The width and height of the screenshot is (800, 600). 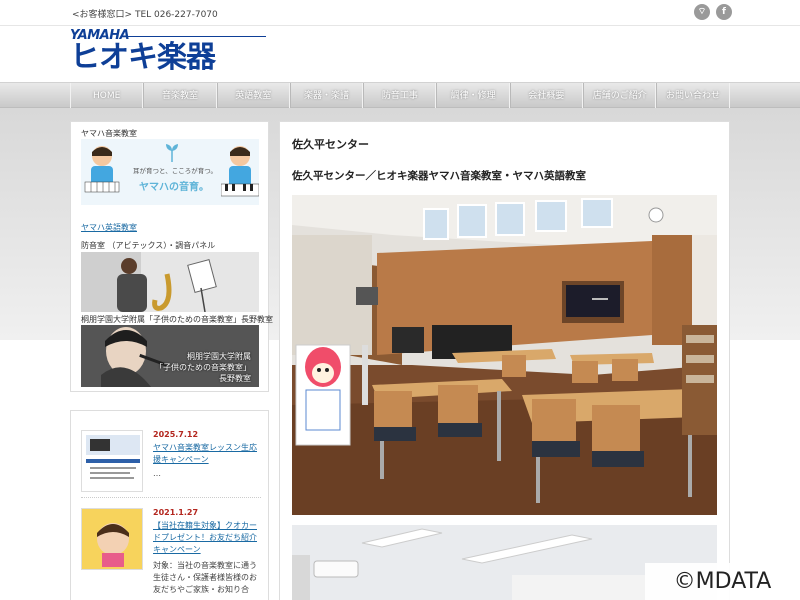 I want to click on sprout-icon, so click(x=172, y=153).